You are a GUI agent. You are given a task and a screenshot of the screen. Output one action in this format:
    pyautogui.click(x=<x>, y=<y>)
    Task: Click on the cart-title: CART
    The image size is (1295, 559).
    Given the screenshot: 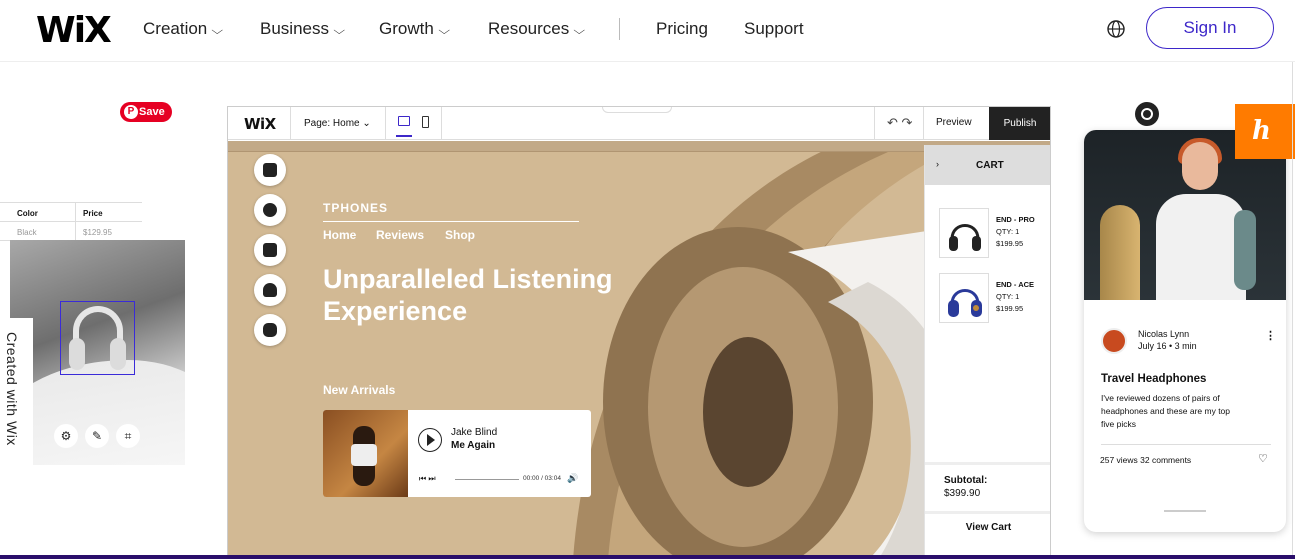 What is the action you would take?
    pyautogui.click(x=990, y=165)
    